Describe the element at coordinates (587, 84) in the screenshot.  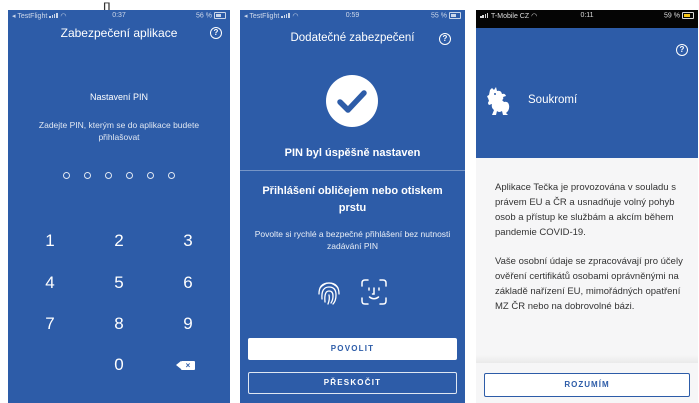
I see `header` at that location.